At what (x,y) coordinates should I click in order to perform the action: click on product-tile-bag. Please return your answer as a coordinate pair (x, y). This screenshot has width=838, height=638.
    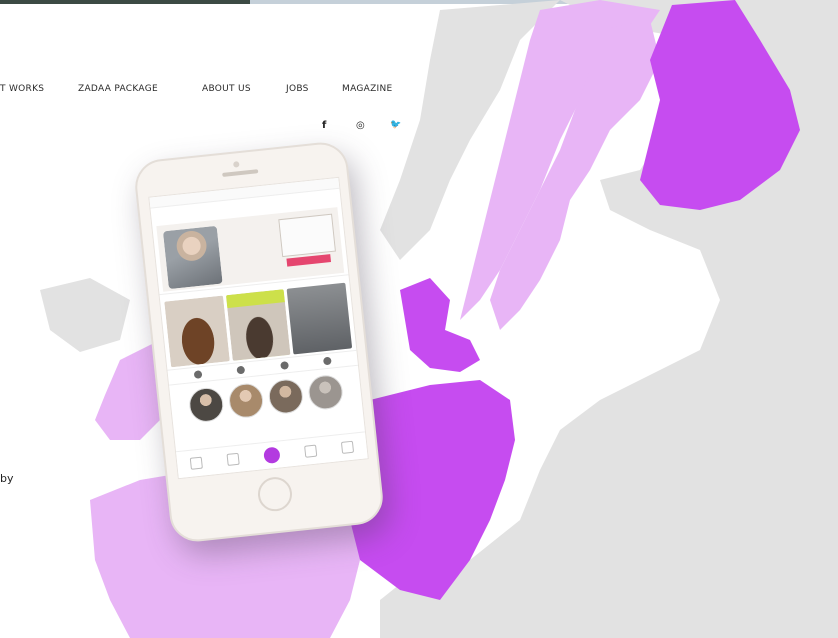
    Looking at the image, I should click on (197, 331).